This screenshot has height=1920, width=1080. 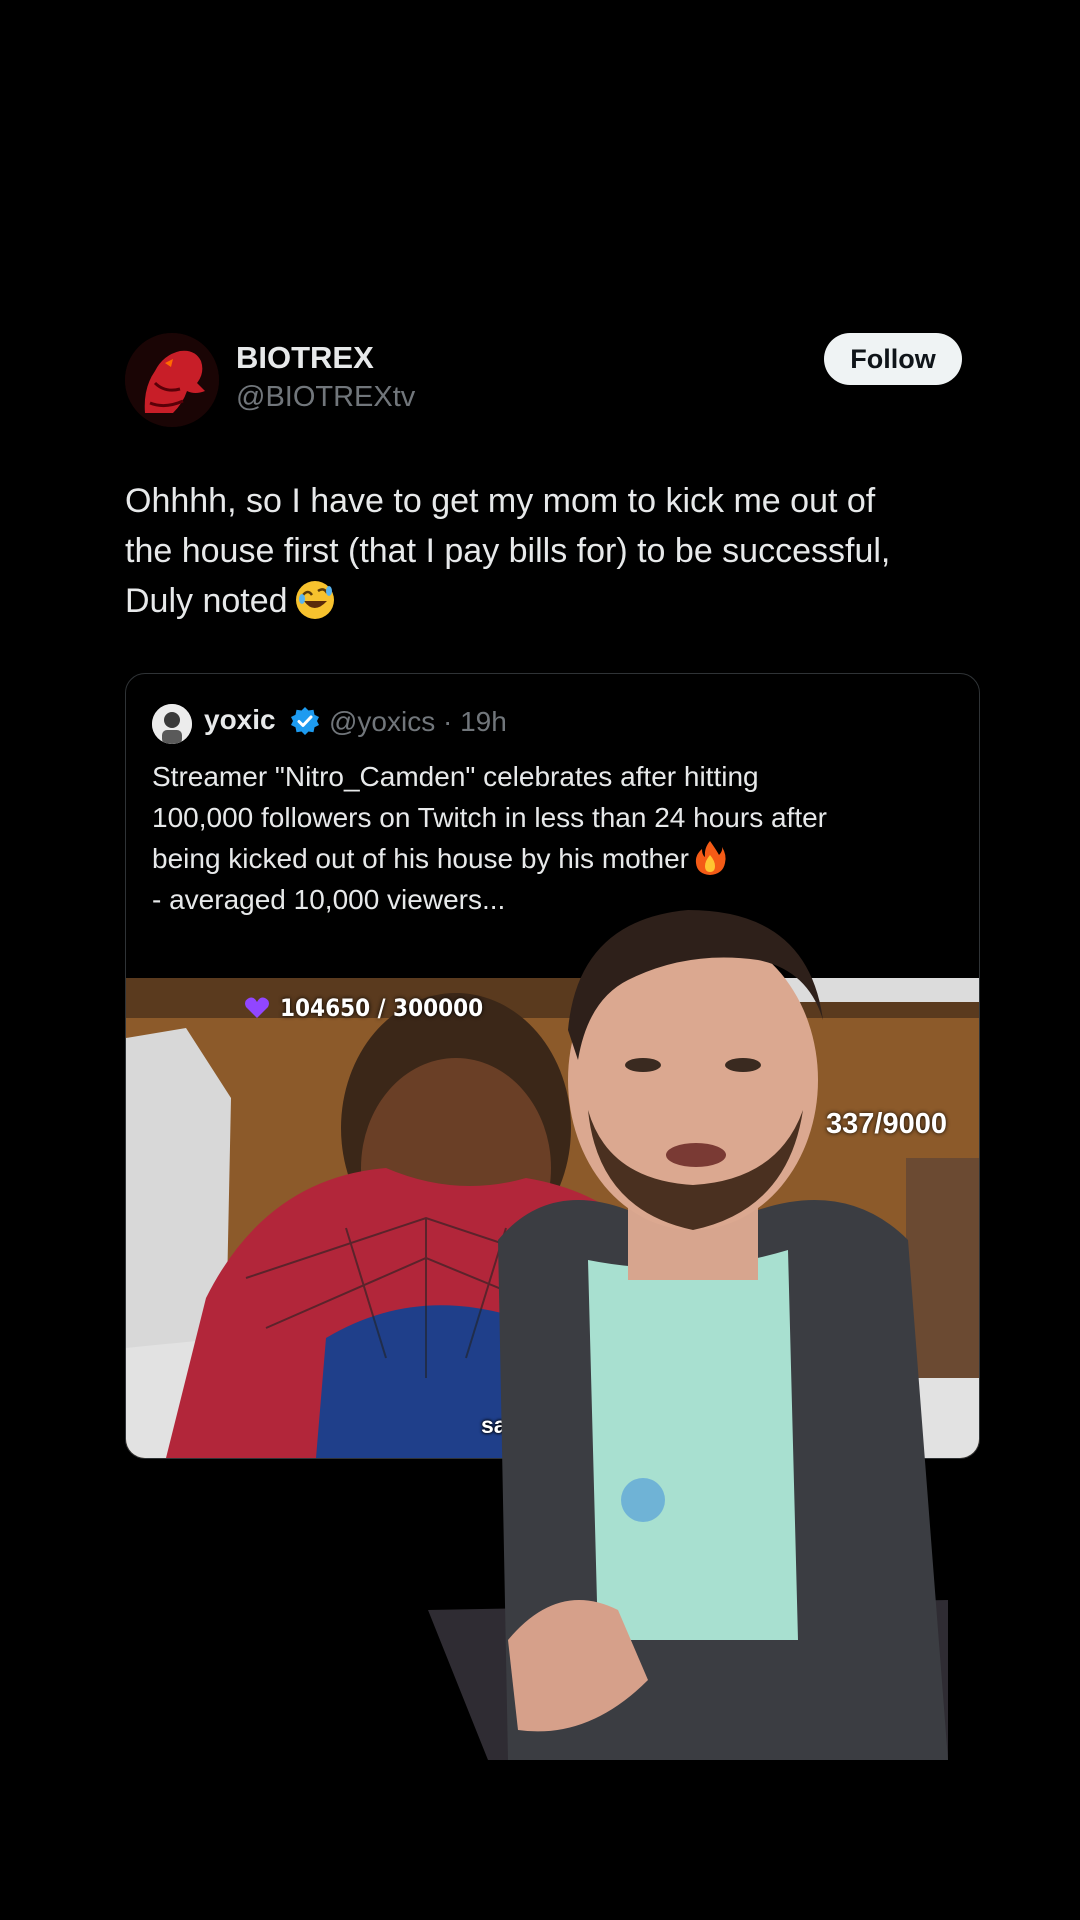 What do you see at coordinates (172, 724) in the screenshot?
I see `quoted-author-avatar` at bounding box center [172, 724].